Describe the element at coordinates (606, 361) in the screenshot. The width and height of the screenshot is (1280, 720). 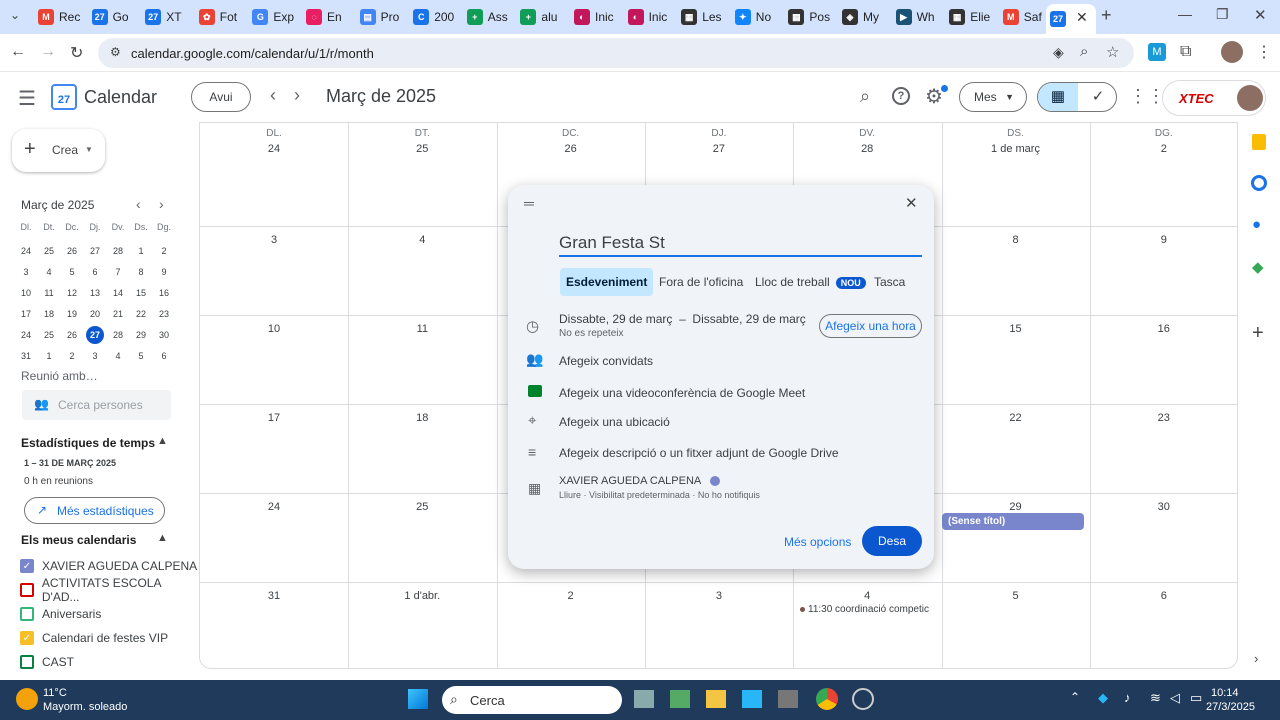
I see `add-guests: Afegeix convidats` at that location.